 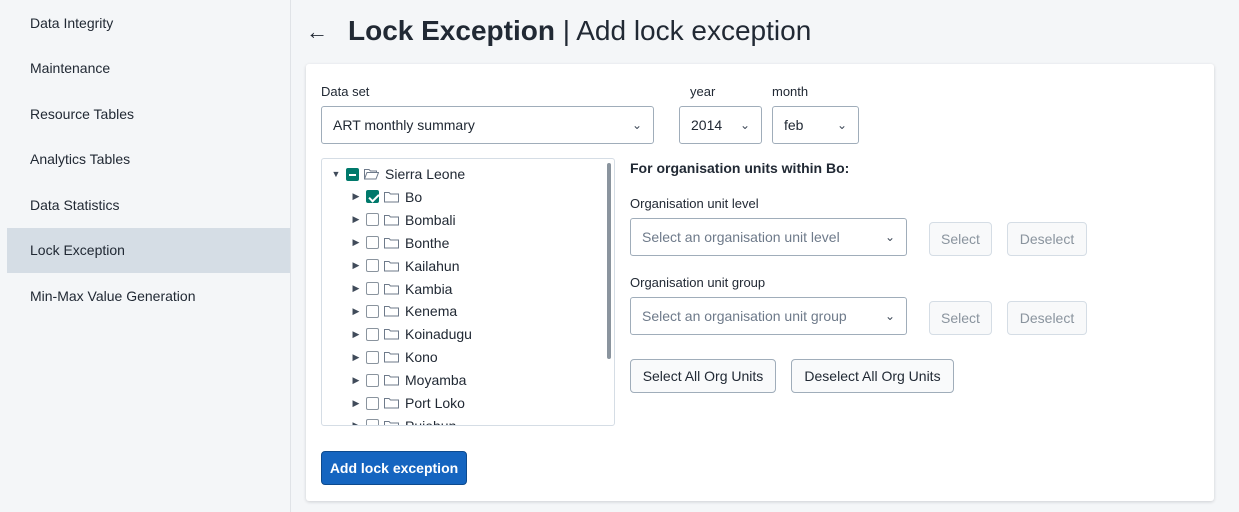 I want to click on orgunit-tree: ▼ Sierra Leone ▶ Bo ▶ Bombali ▶ Bonthe ▶, so click(x=468, y=292).